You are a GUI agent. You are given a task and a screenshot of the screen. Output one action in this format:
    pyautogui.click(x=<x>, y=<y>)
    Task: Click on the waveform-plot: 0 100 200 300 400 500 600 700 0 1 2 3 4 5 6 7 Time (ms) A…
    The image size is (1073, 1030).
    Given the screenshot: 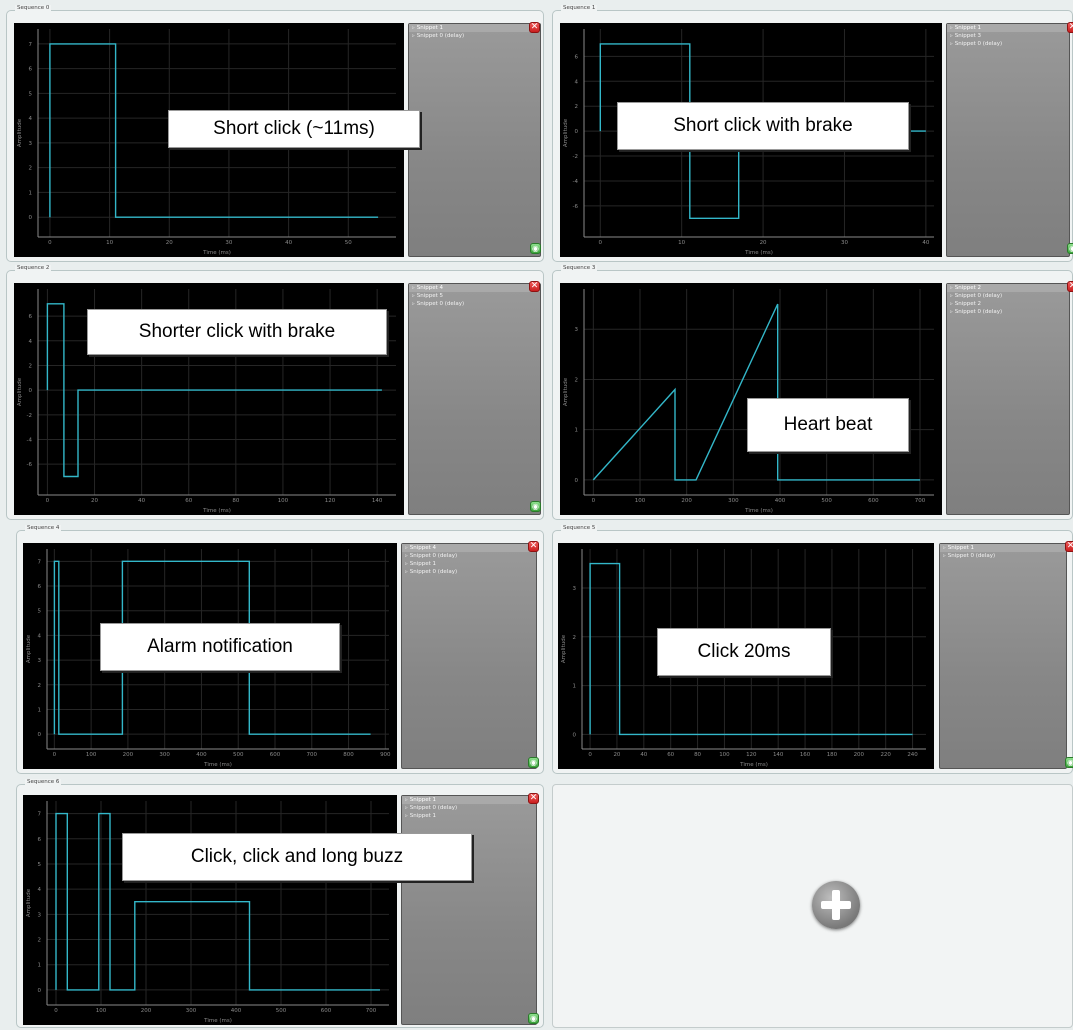 What is the action you would take?
    pyautogui.click(x=210, y=910)
    